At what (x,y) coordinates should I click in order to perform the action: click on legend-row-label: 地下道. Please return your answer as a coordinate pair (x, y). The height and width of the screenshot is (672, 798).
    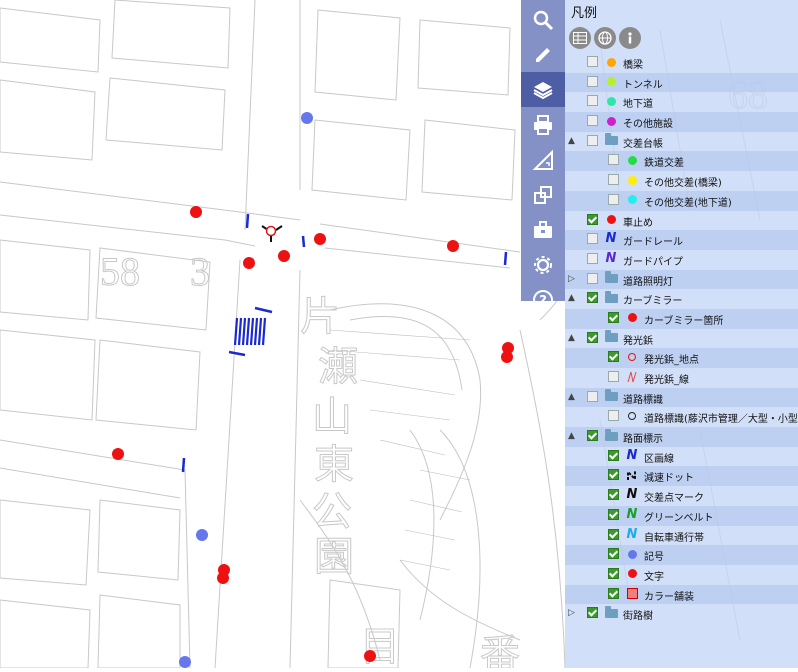
    Looking at the image, I should click on (638, 105).